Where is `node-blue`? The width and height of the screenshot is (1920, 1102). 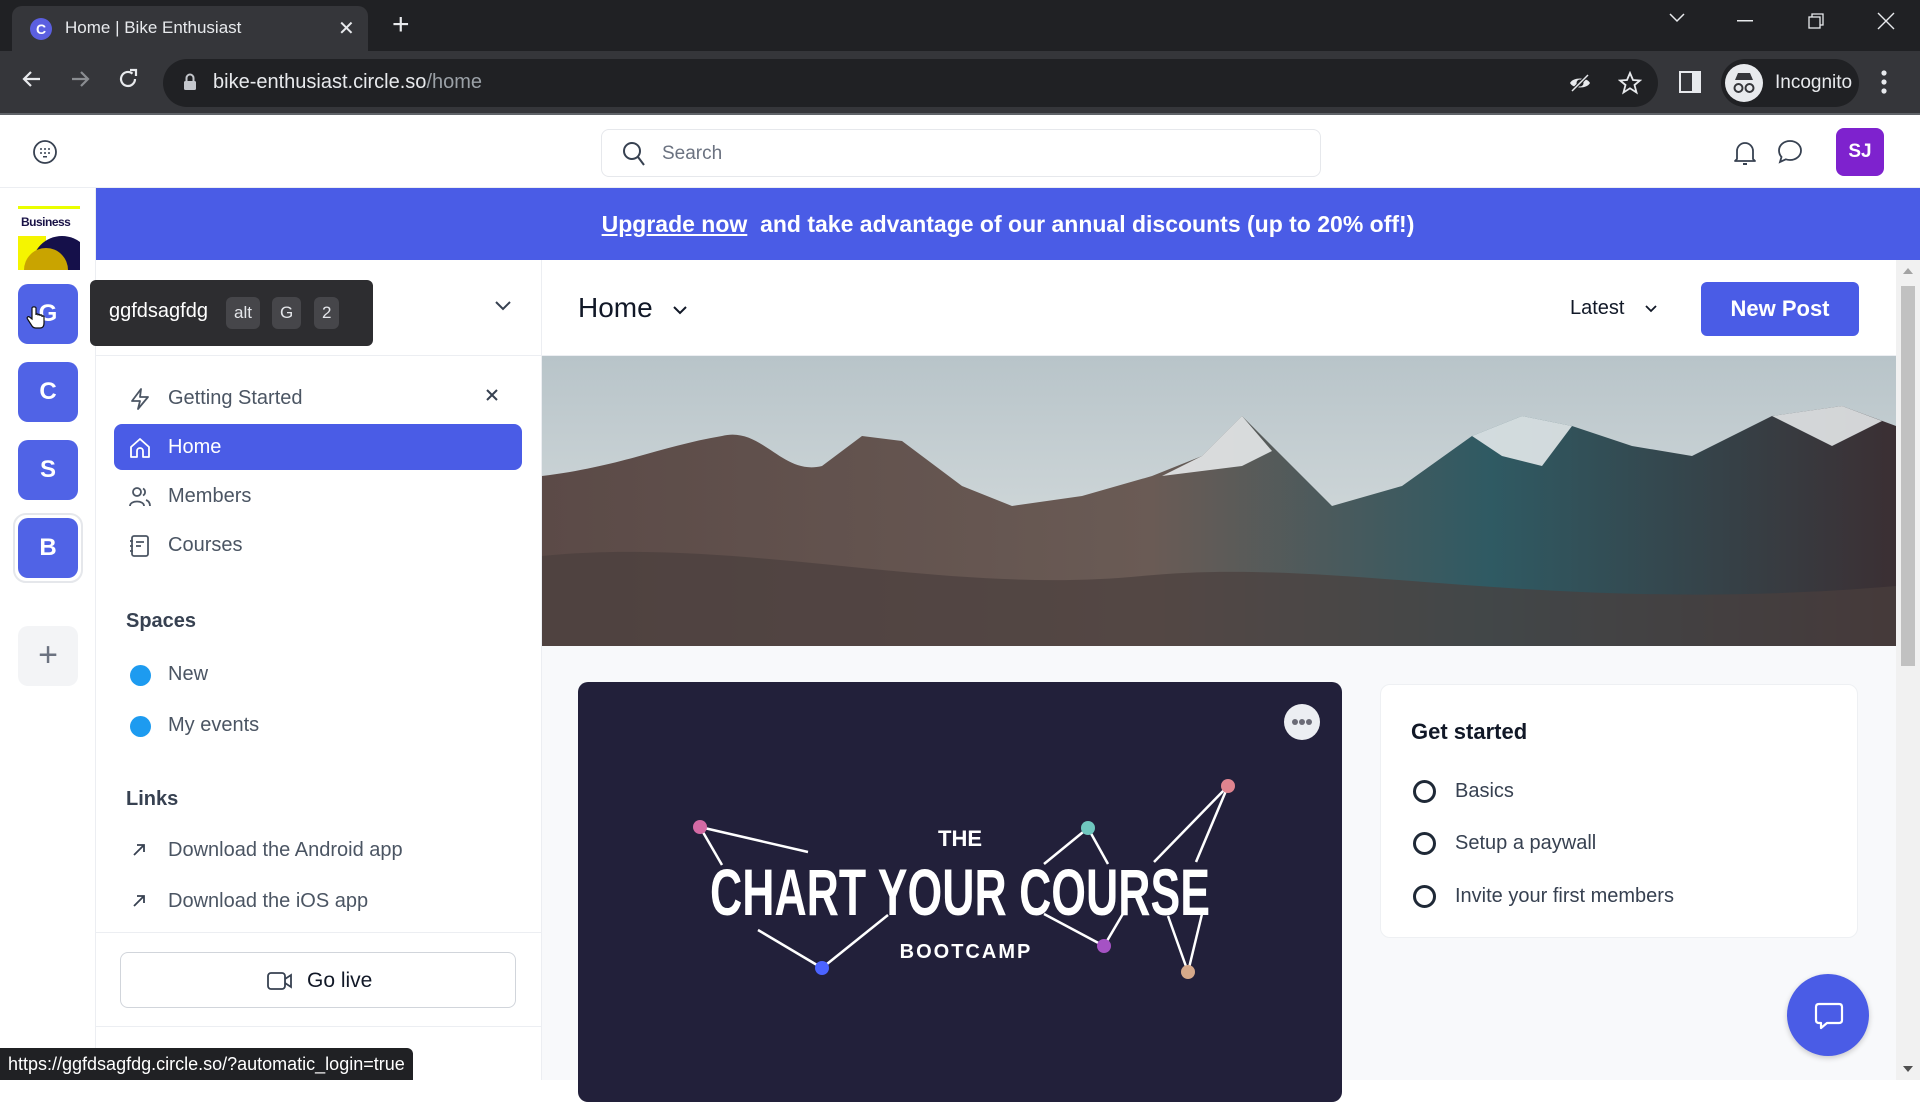
node-blue is located at coordinates (822, 968).